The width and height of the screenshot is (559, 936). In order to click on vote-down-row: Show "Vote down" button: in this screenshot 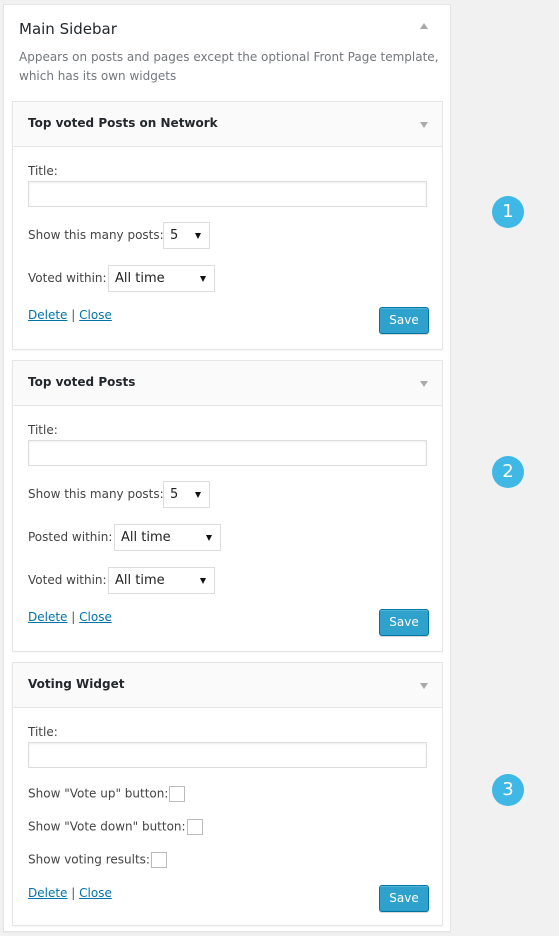, I will do `click(115, 827)`.